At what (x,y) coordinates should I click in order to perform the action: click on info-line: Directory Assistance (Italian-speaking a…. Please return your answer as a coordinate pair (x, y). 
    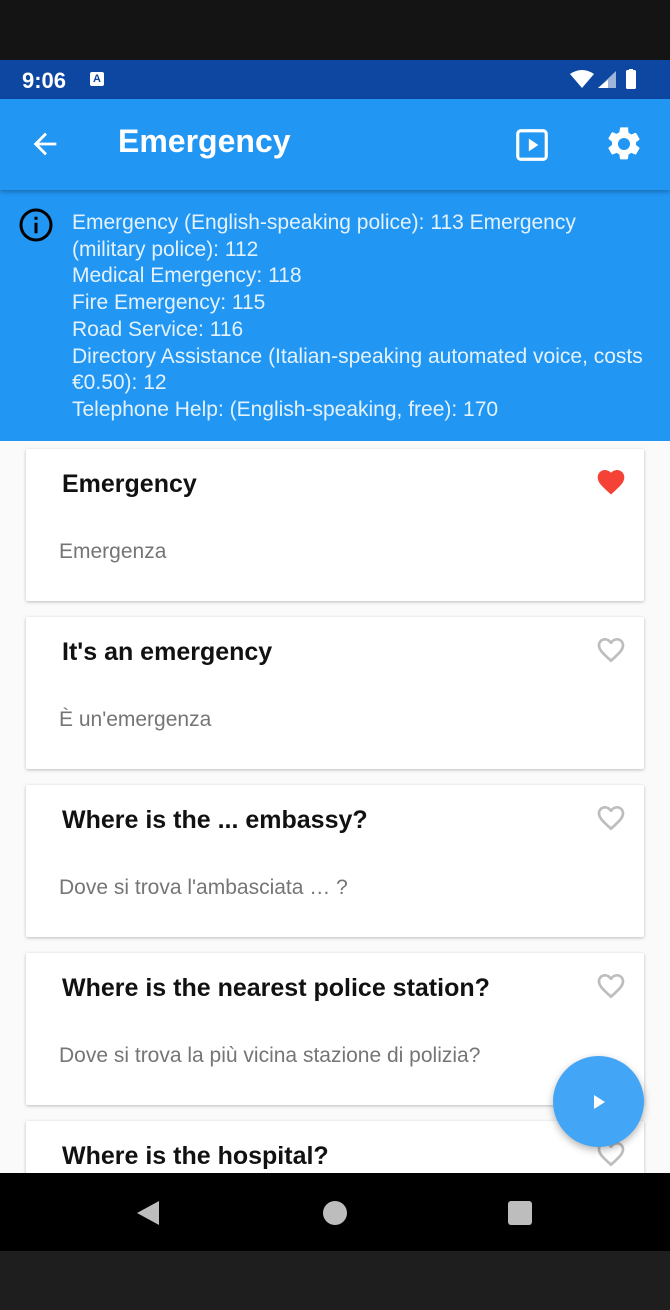
    Looking at the image, I should click on (357, 369).